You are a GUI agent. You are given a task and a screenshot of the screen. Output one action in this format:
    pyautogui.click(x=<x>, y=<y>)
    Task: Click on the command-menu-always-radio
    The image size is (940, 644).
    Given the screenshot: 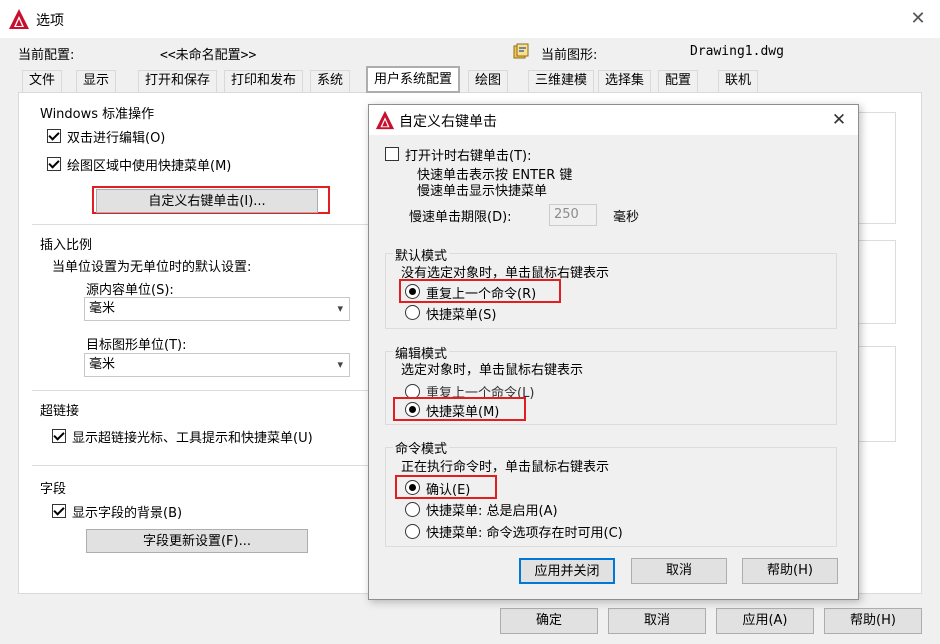 What is the action you would take?
    pyautogui.click(x=412, y=509)
    